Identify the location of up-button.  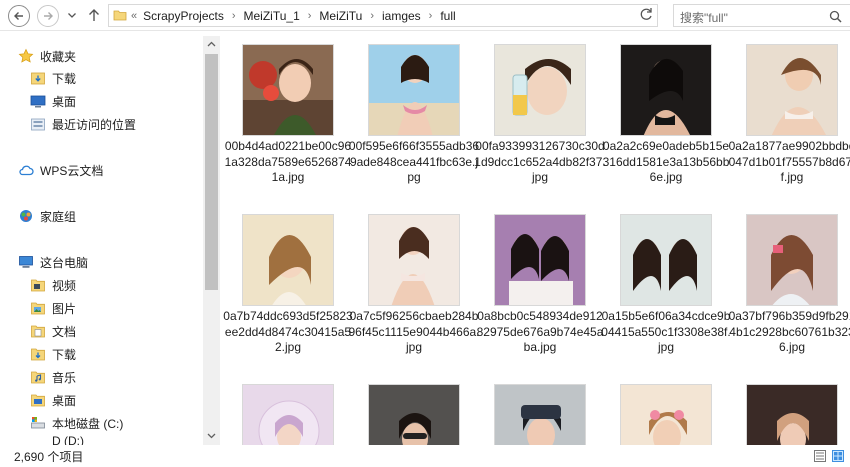
(94, 15).